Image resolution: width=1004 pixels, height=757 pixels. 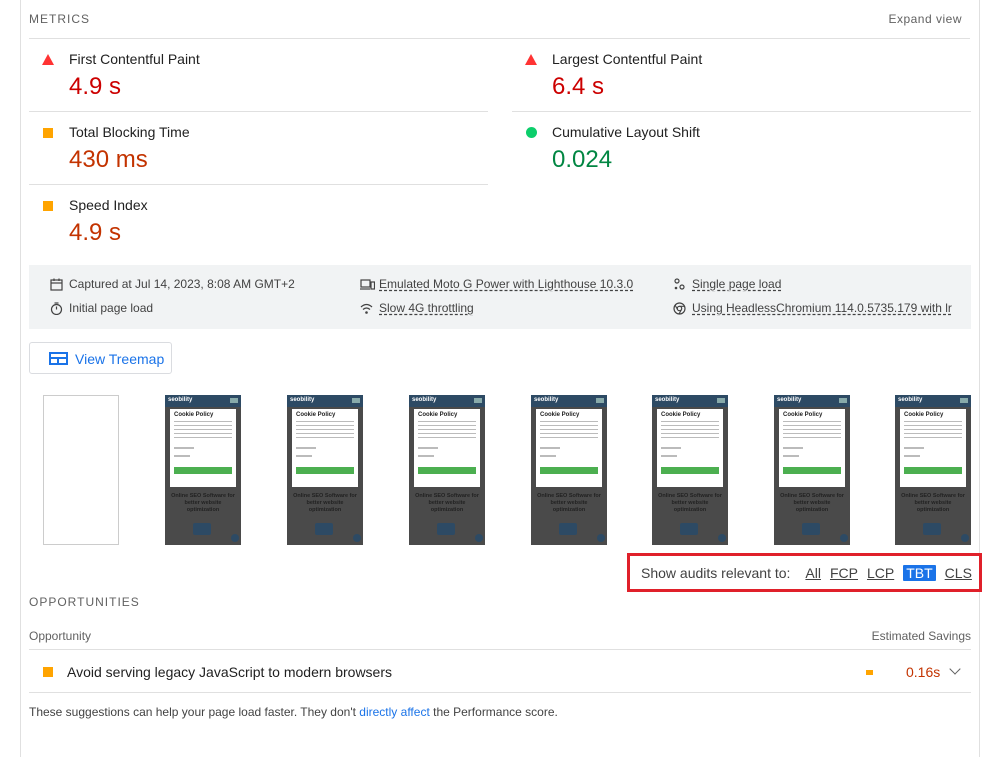 I want to click on expand-view-toggle: Expand view, so click(x=925, y=19).